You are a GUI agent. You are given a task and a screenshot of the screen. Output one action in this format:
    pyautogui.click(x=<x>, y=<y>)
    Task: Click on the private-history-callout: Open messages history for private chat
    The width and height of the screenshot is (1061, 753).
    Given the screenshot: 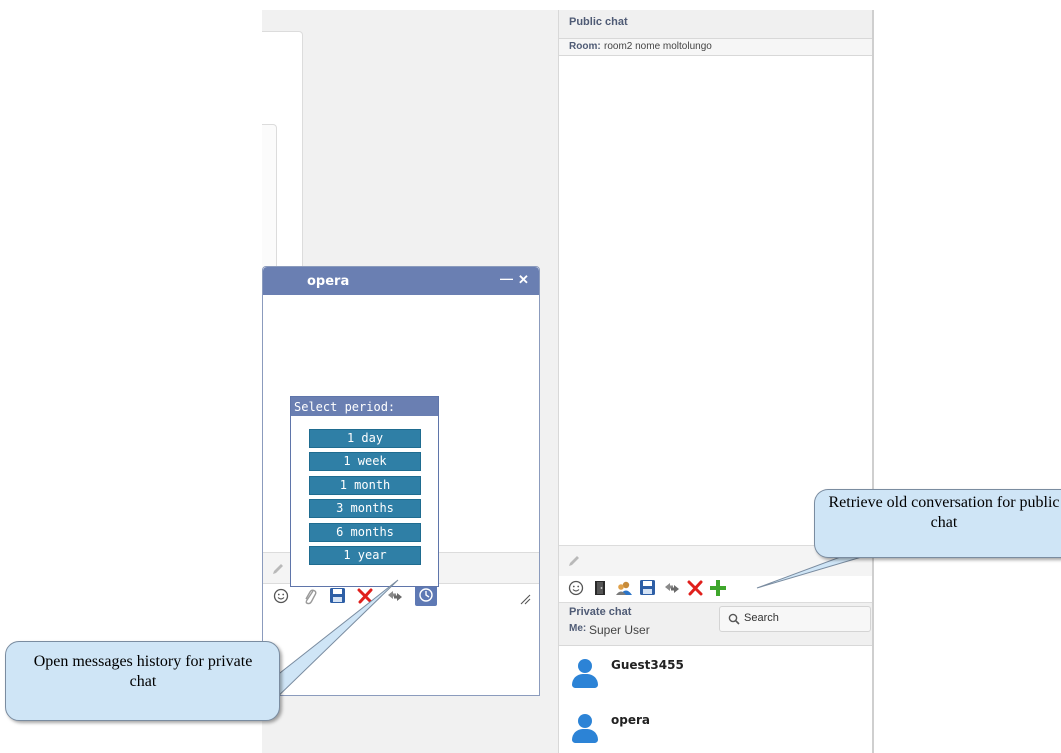 What is the action you would take?
    pyautogui.click(x=142, y=681)
    